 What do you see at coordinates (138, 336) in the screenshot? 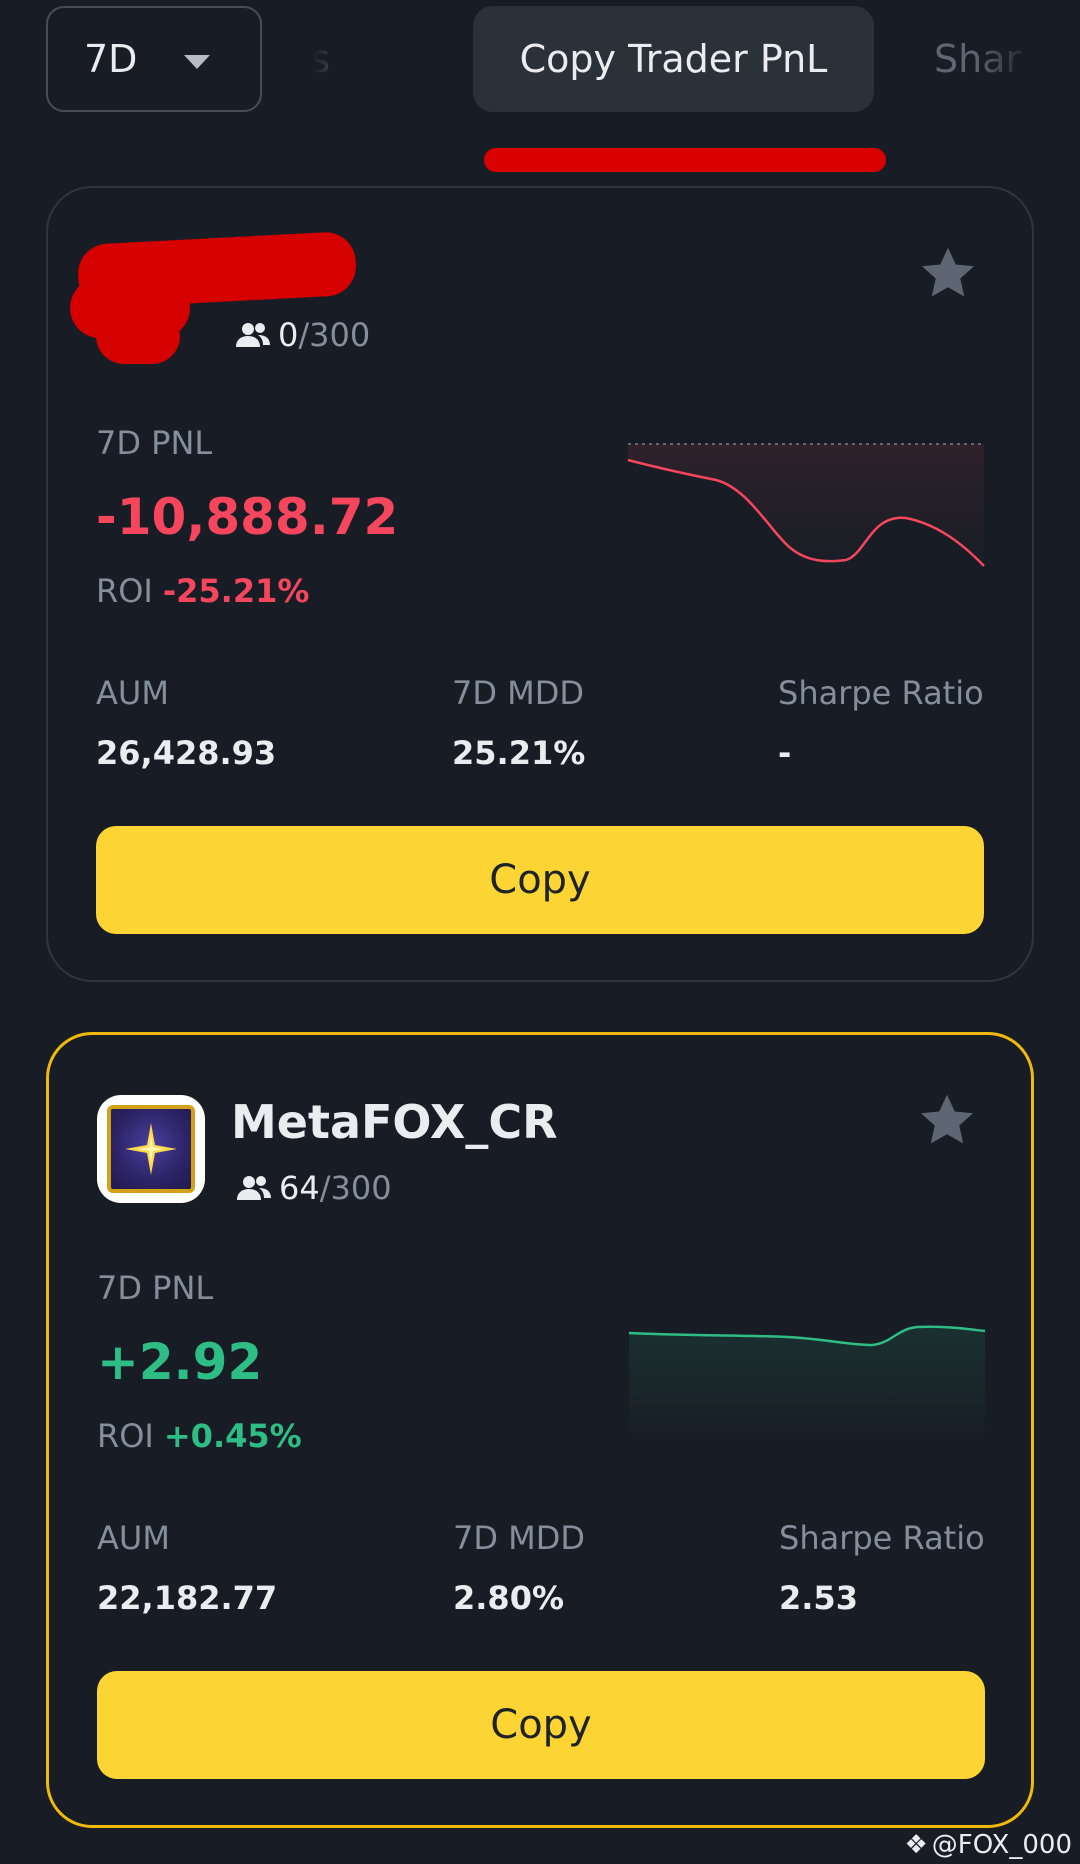
I see `redaction-mark` at bounding box center [138, 336].